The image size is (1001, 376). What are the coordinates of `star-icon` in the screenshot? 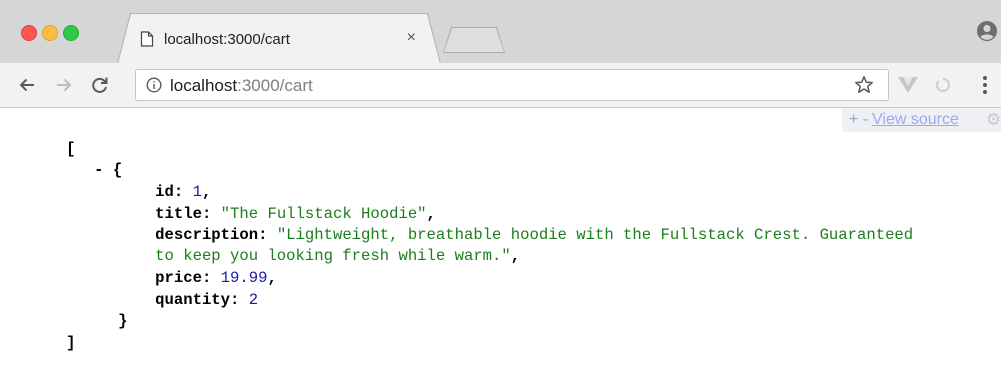 It's located at (864, 85).